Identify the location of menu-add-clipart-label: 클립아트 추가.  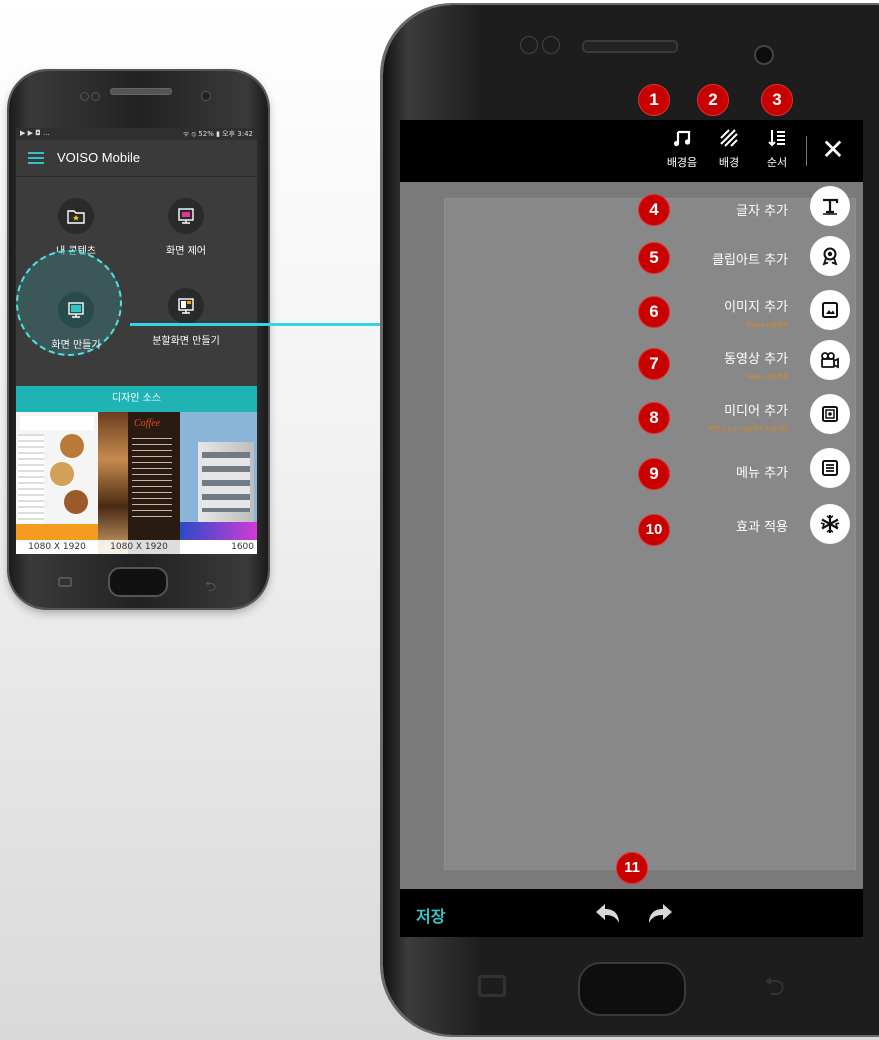
(750, 260).